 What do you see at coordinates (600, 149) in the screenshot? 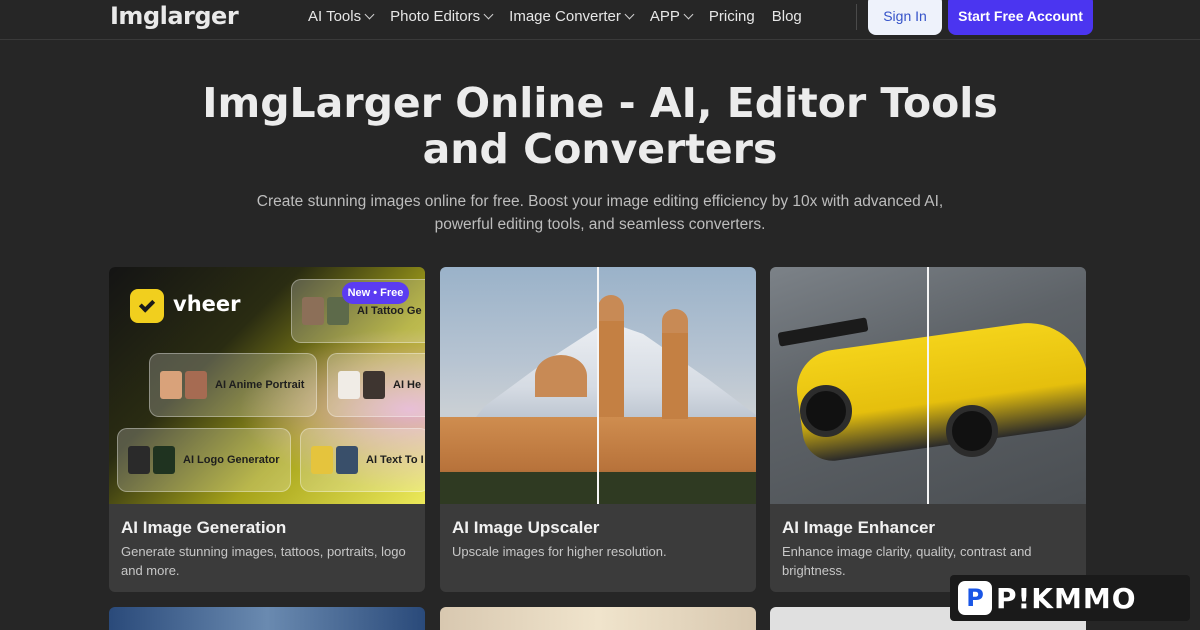
I see `page-title-line2: and Converters` at bounding box center [600, 149].